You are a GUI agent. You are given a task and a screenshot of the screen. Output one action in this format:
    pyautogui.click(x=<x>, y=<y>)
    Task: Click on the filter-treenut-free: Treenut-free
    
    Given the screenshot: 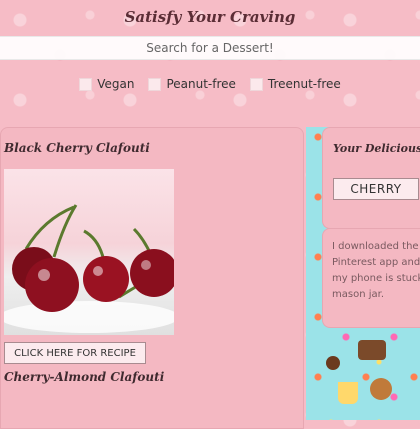 What is the action you would take?
    pyautogui.click(x=295, y=84)
    